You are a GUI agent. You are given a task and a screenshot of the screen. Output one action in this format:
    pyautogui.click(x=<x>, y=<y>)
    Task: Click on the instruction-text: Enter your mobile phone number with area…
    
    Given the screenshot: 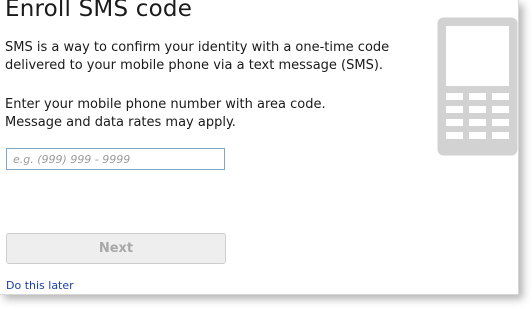 What is the action you would take?
    pyautogui.click(x=165, y=114)
    